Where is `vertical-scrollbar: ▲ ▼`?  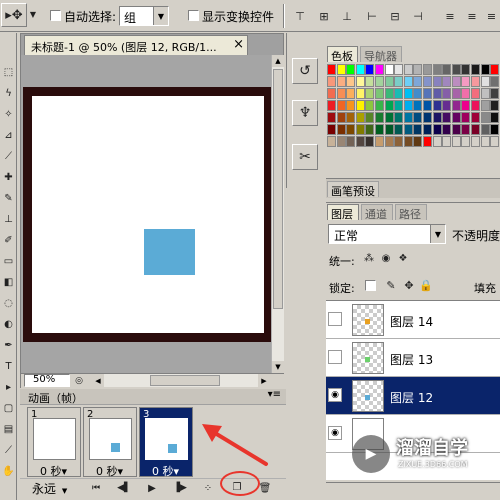 vertical-scrollbar: ▲ ▼ is located at coordinates (277, 214).